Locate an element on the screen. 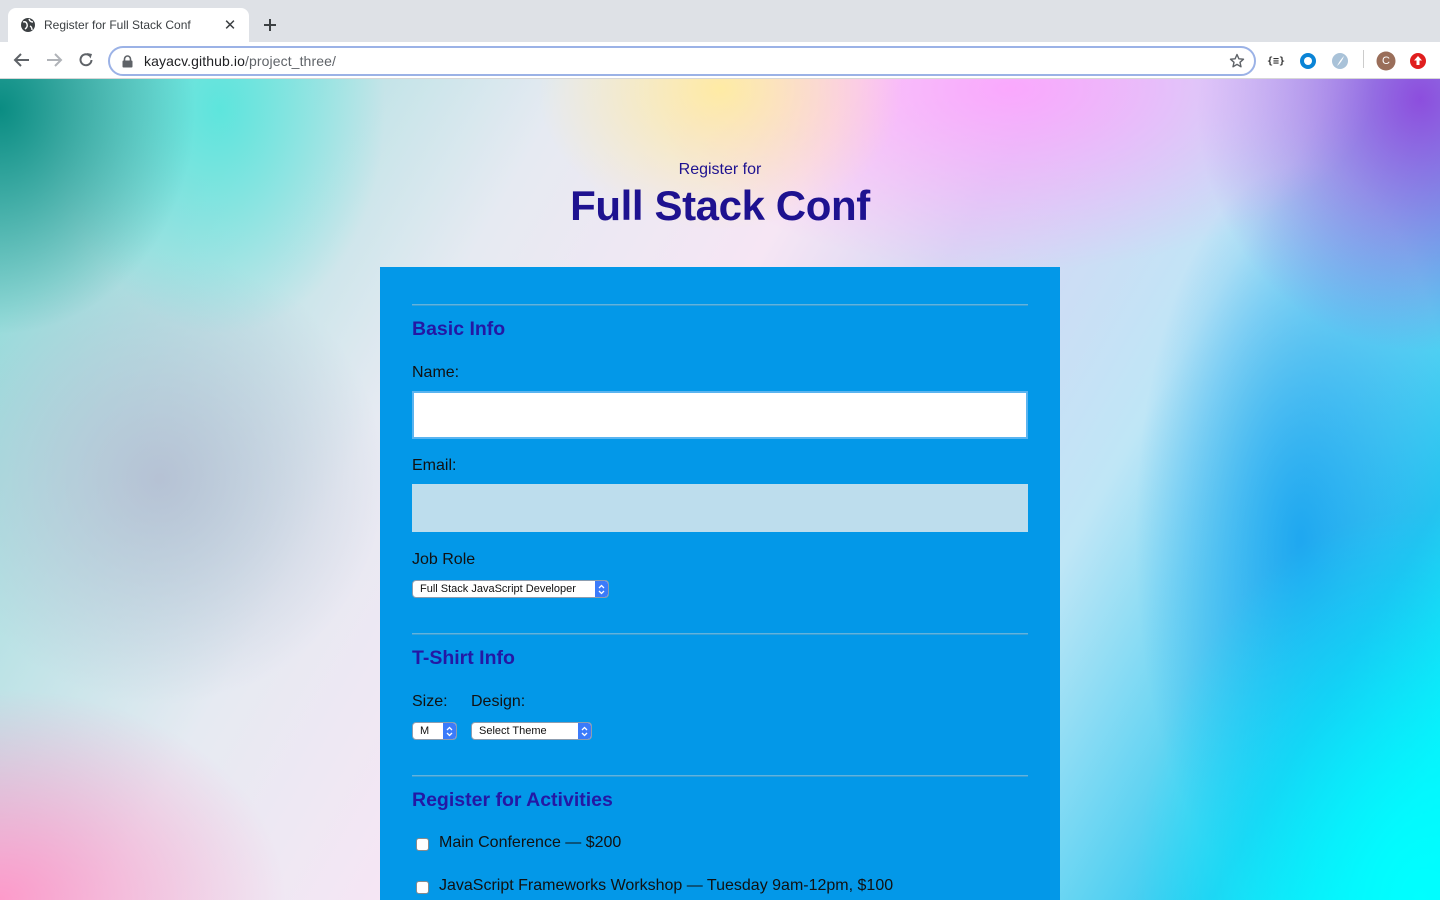 Image resolution: width=1440 pixels, height=900 pixels. design-label: Design: is located at coordinates (498, 701).